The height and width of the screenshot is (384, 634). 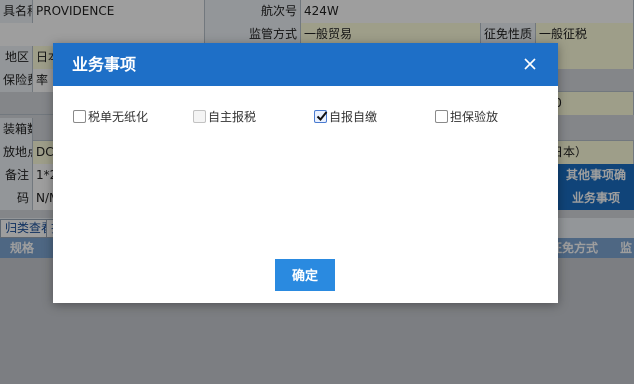 I want to click on option-paperless-tax: 税单无纸化, so click(x=110, y=116).